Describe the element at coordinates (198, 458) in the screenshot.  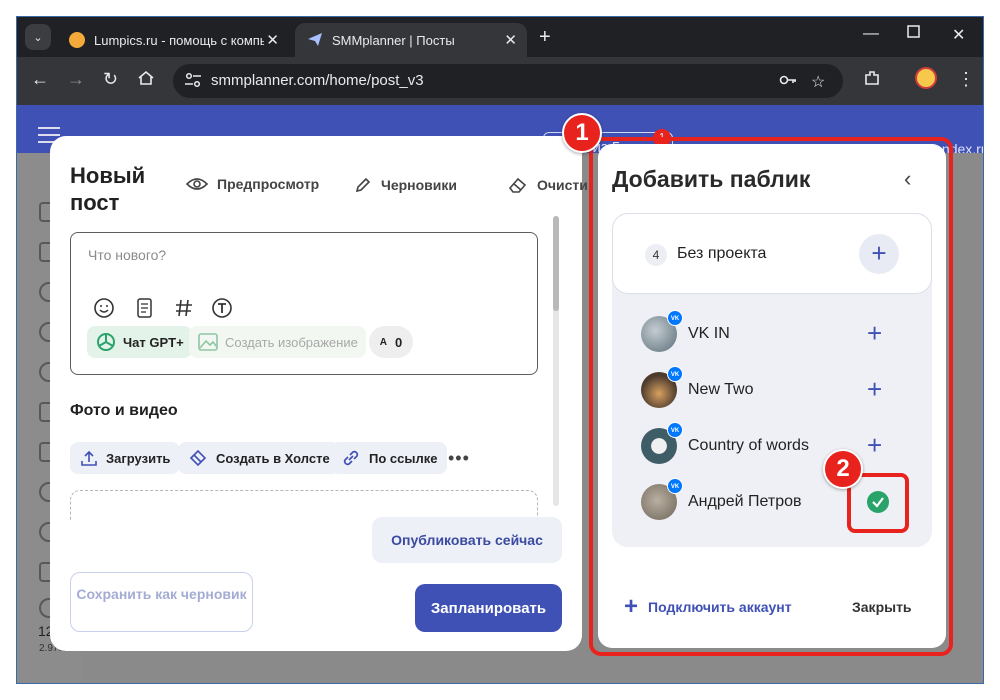
I see `canvas-icon` at that location.